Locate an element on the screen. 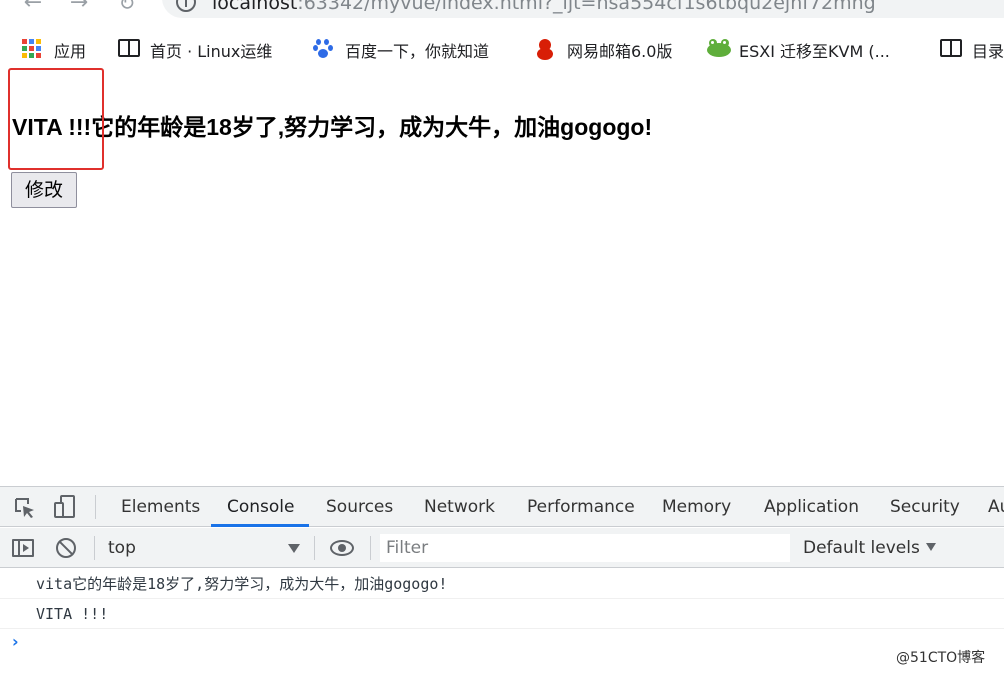 This screenshot has height=674, width=1004. back-arrow-icon: ← is located at coordinates (33, 8).